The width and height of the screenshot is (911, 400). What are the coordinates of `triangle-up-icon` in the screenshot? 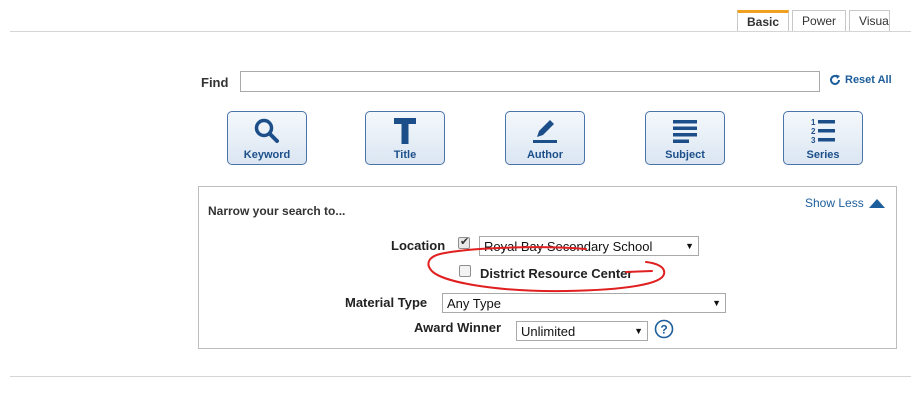 It's located at (876, 203).